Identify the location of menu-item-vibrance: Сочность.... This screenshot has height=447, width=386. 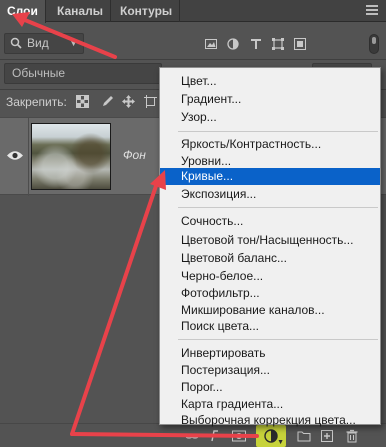
(270, 221).